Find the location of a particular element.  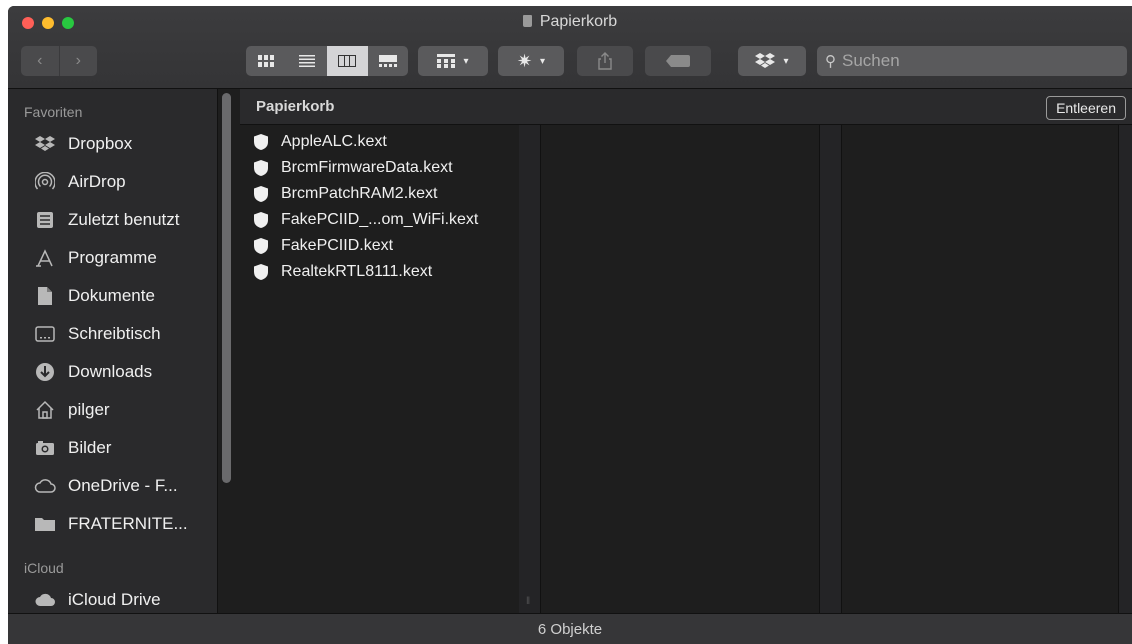

pictures-icon is located at coordinates (45, 448).